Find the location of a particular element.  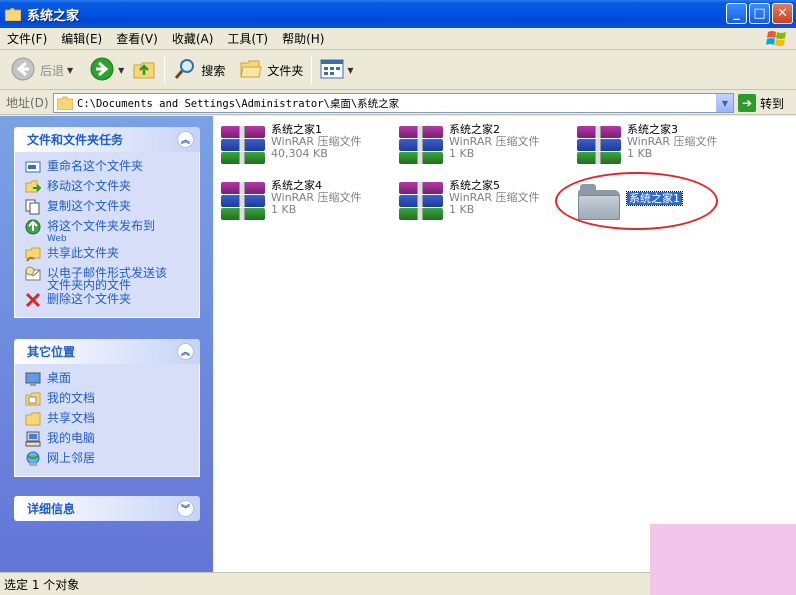

menu-help: 帮助(H) is located at coordinates (303, 38).